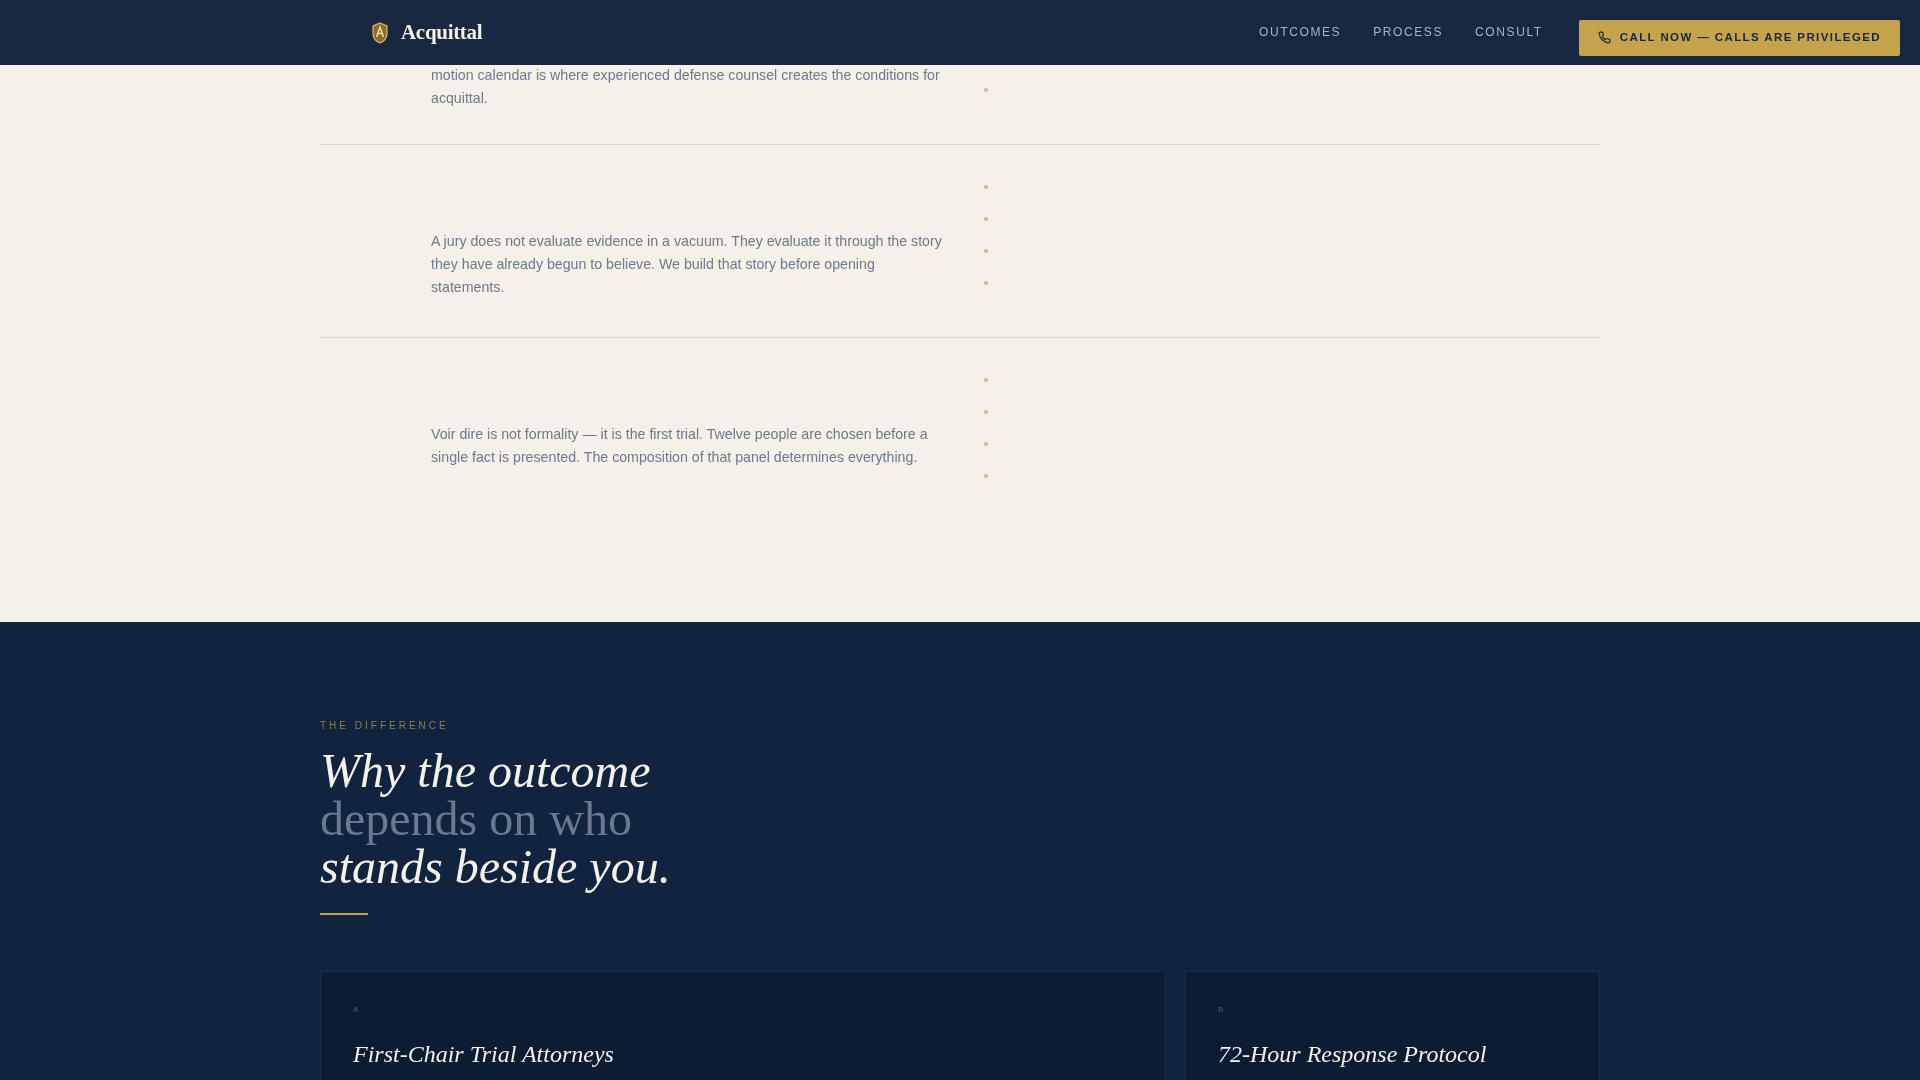 The height and width of the screenshot is (1080, 1920). What do you see at coordinates (686, 87) in the screenshot?
I see `process-description: motion calendar is where experienced defense counsel creates the conditions for acquittal.` at bounding box center [686, 87].